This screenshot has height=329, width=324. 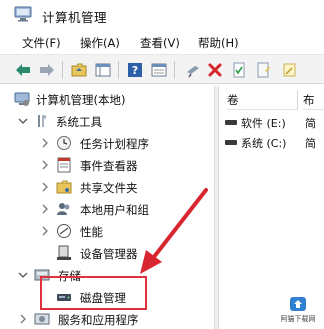 I want to click on list-item: 软件 (E:) 简, so click(x=271, y=123).